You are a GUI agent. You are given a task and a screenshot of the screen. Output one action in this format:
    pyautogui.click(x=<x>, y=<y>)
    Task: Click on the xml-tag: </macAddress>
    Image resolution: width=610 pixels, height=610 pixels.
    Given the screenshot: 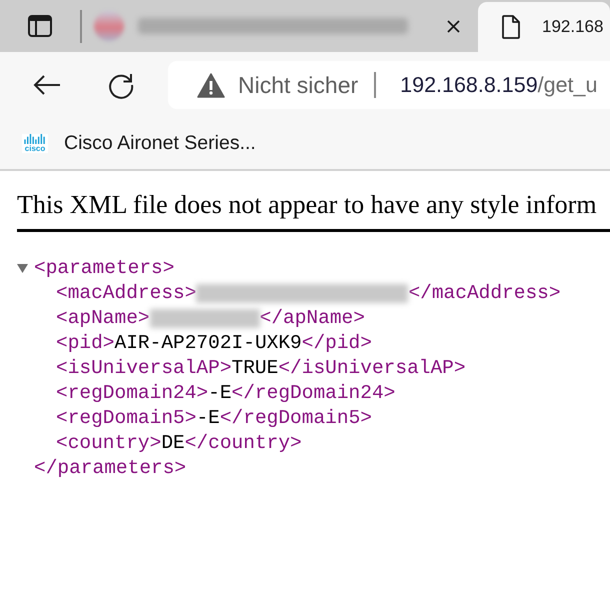 What is the action you would take?
    pyautogui.click(x=484, y=293)
    